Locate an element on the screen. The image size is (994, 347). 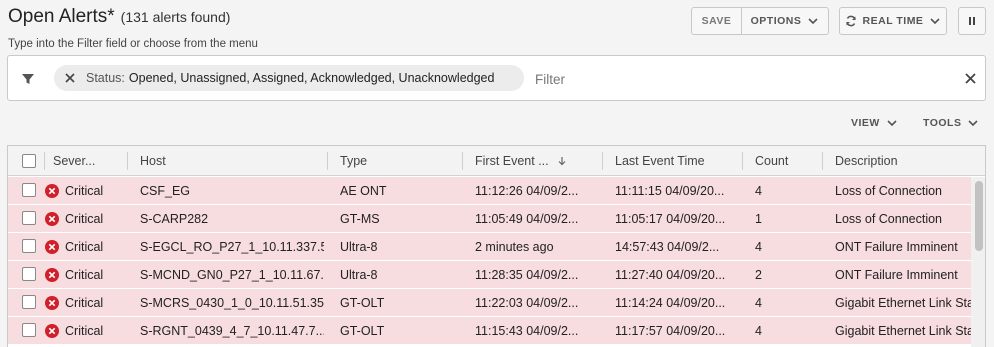
save-button: SAVE is located at coordinates (716, 21).